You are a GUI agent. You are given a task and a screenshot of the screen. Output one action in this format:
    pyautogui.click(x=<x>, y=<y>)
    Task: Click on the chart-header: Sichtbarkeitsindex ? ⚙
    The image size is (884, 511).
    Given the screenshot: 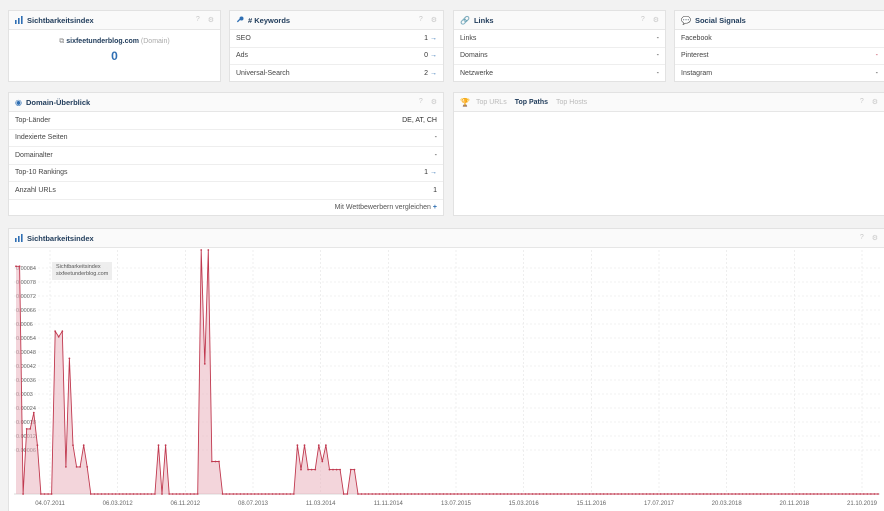 What is the action you would take?
    pyautogui.click(x=446, y=238)
    